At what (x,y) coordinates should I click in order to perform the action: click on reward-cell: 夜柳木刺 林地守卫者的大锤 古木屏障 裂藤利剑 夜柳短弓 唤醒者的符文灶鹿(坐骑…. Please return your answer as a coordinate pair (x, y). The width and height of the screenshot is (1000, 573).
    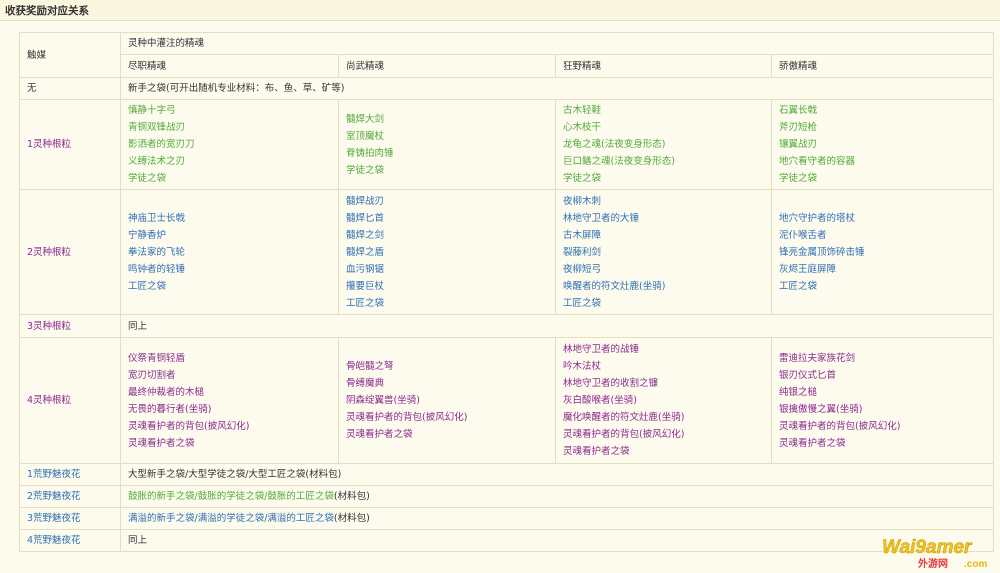
    Looking at the image, I should click on (663, 252).